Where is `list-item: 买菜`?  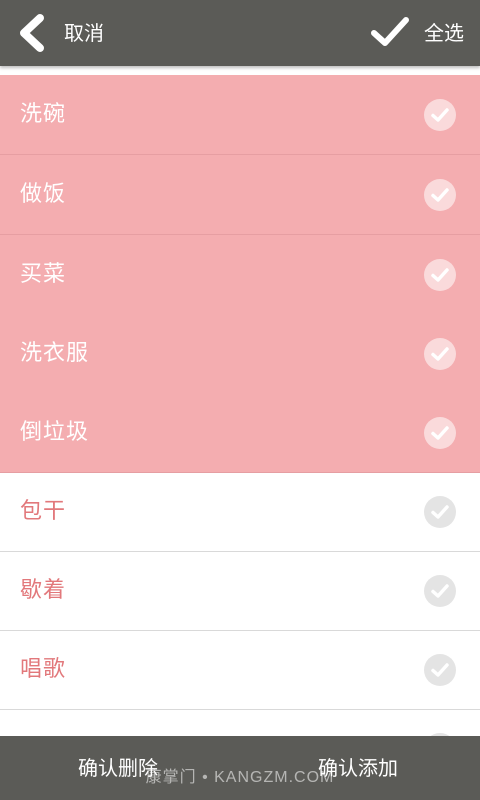 list-item: 买菜 is located at coordinates (240, 275).